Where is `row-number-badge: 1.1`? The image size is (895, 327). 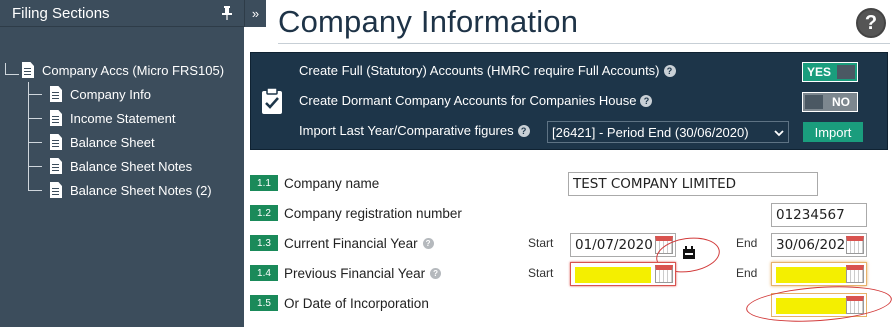
row-number-badge: 1.1 is located at coordinates (264, 183).